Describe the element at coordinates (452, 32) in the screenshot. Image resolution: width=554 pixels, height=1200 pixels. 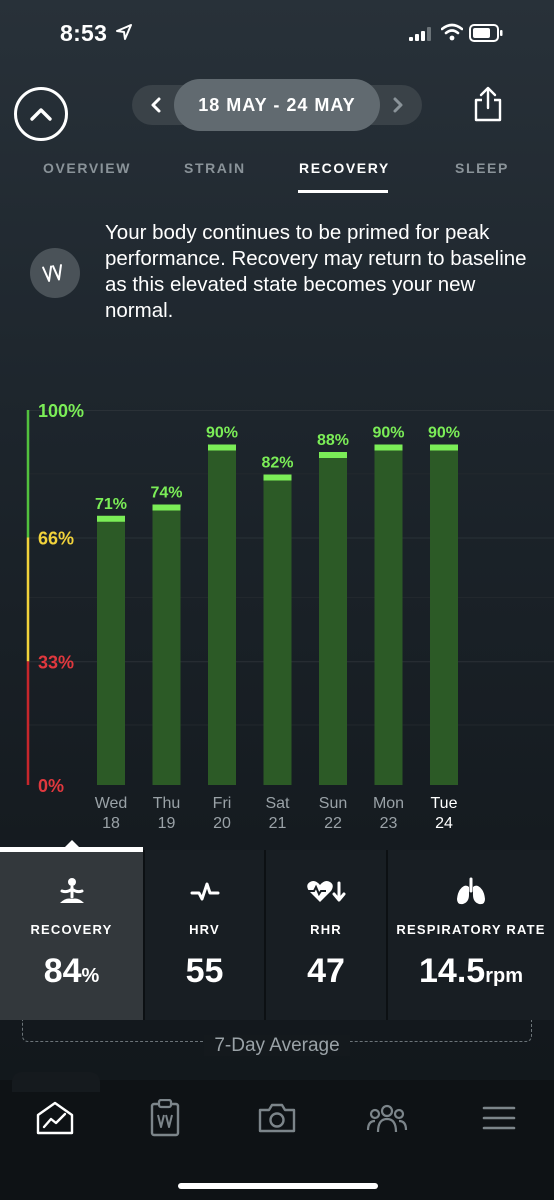
I see `wifi-icon` at that location.